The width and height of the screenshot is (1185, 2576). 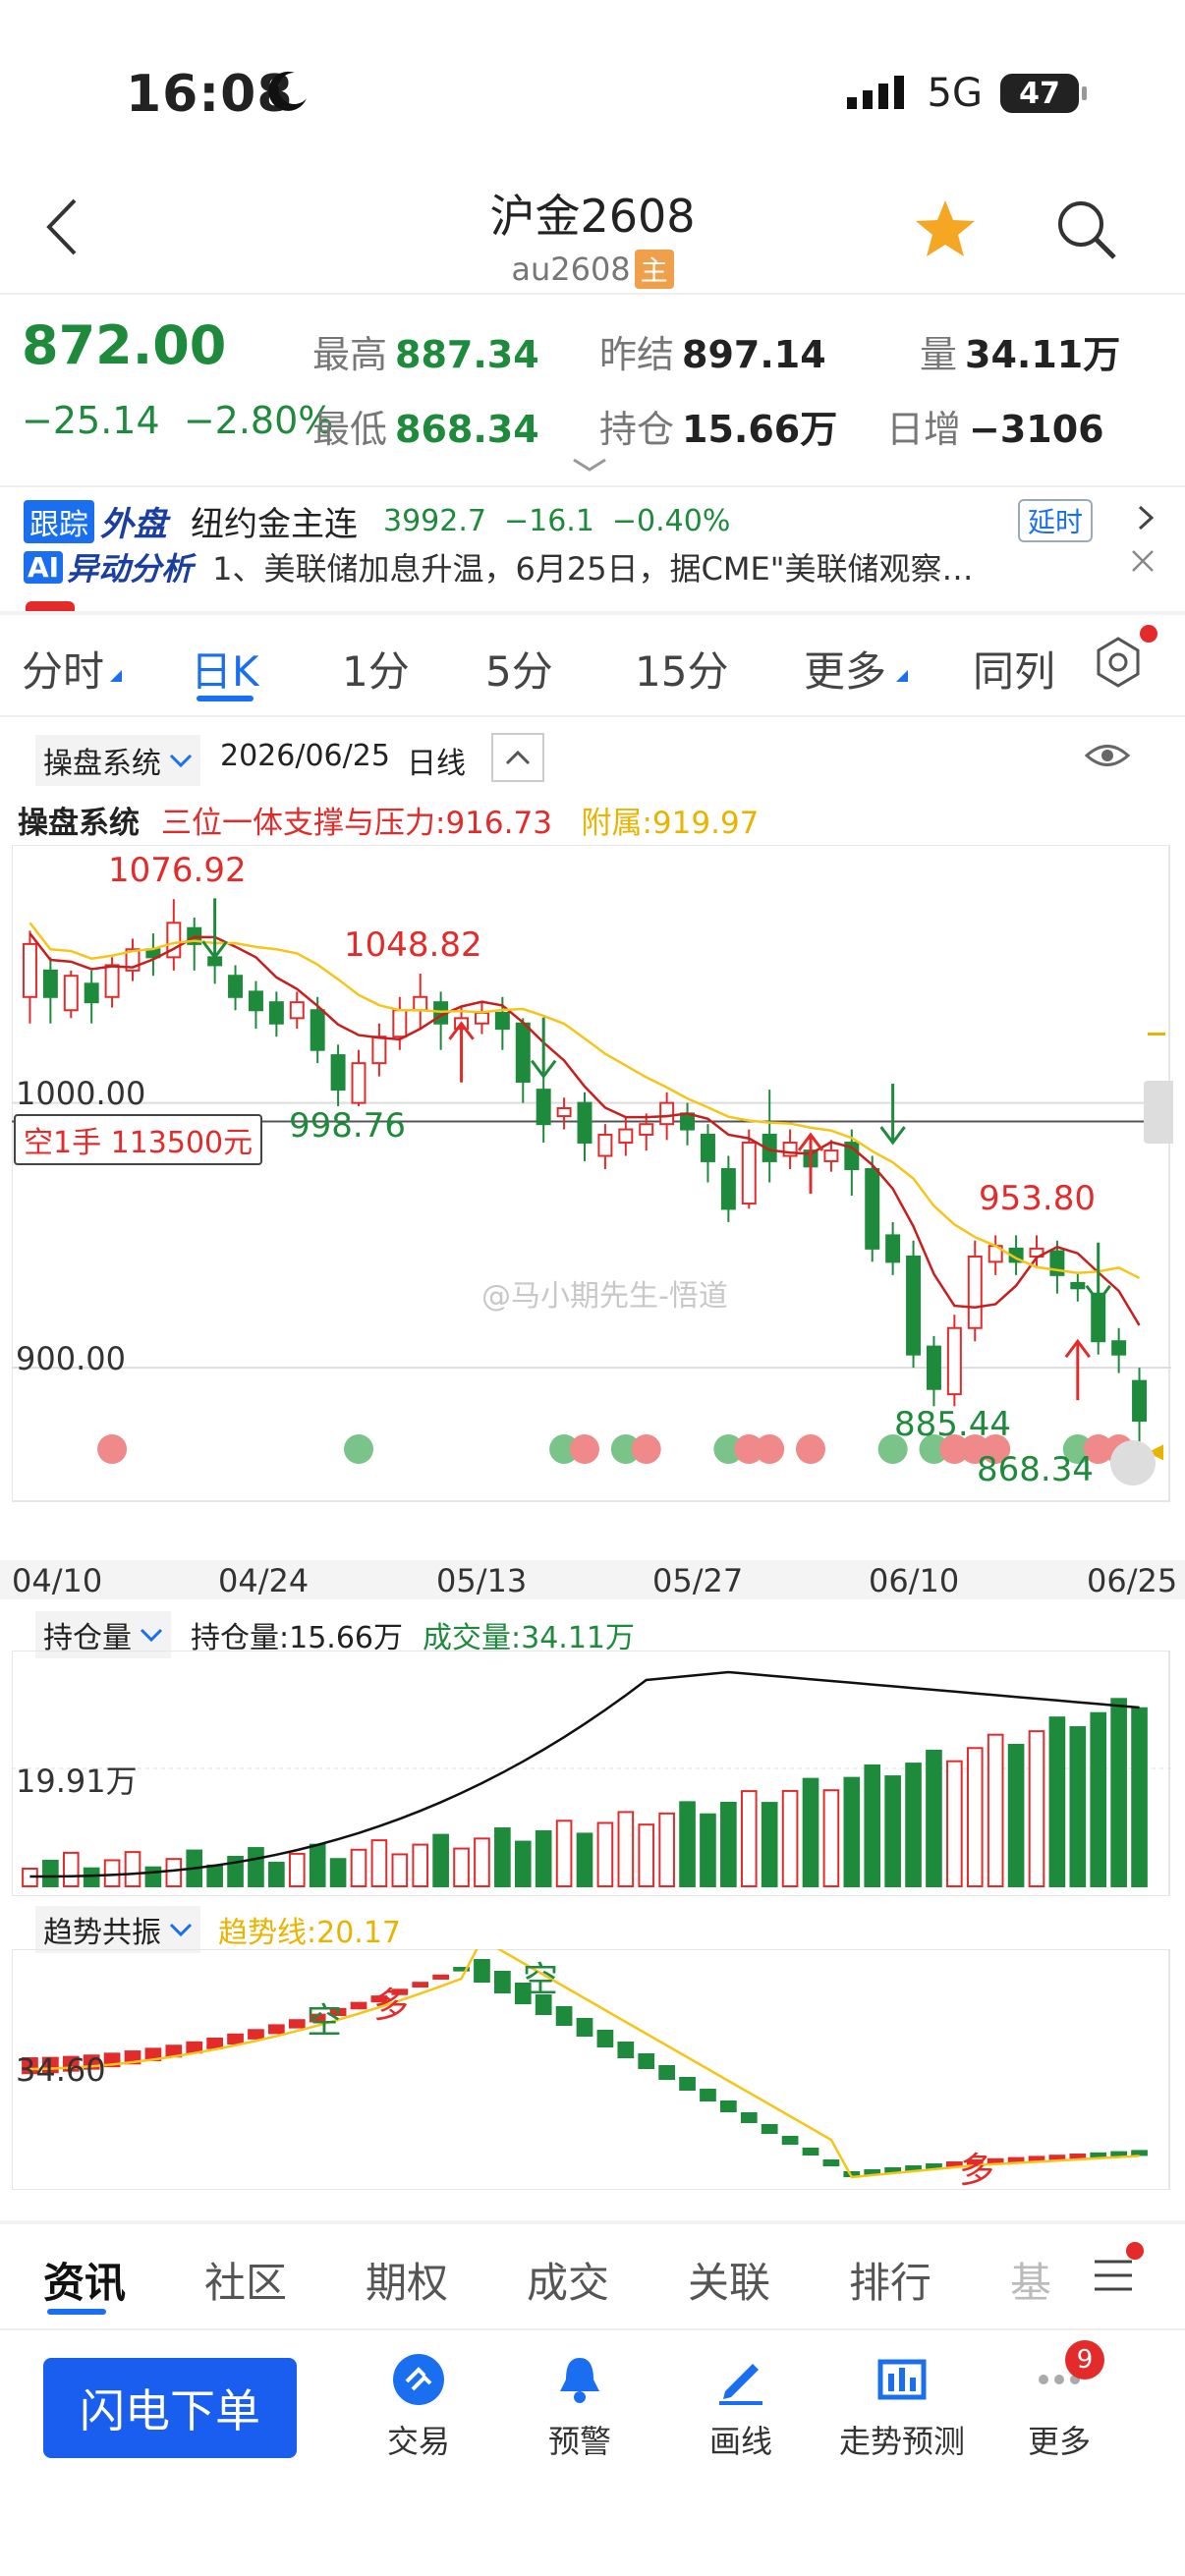 I want to click on collapse-button, so click(x=517, y=757).